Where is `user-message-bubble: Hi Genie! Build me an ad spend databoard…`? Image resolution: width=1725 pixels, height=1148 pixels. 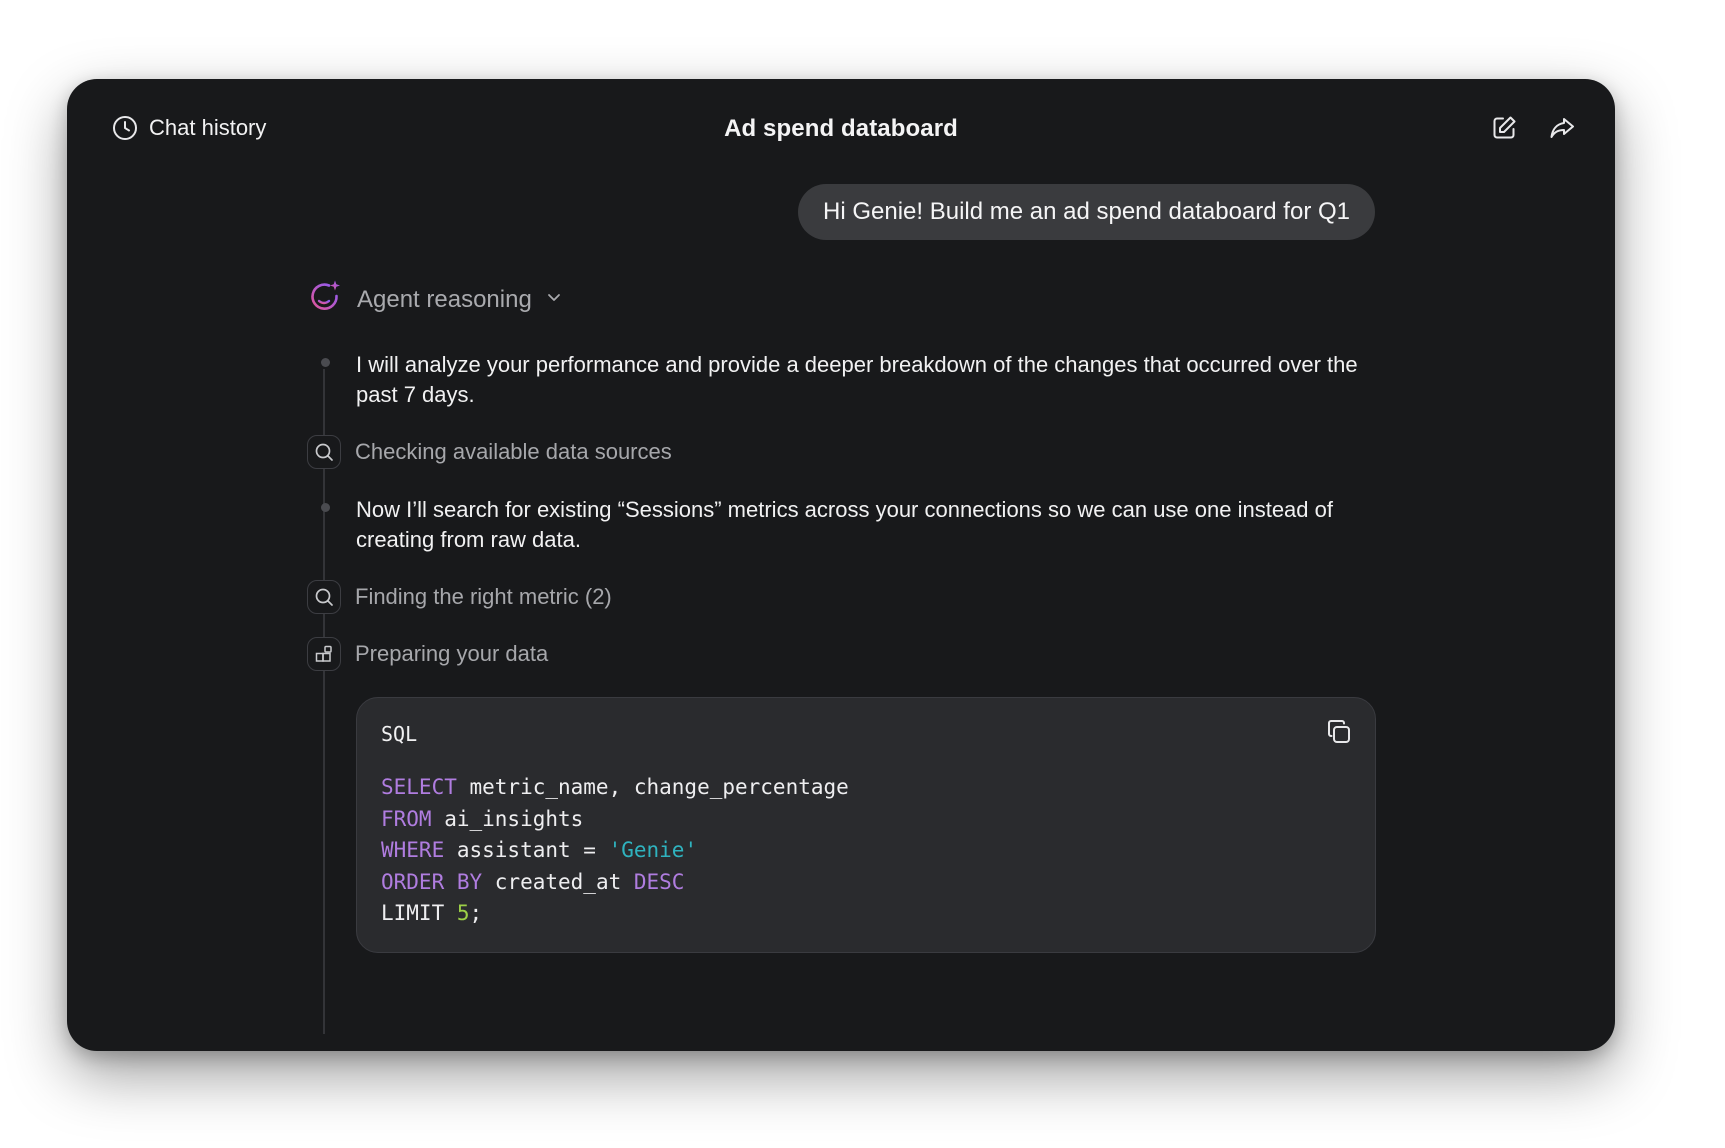
user-message-bubble: Hi Genie! Build me an ad spend databoard… is located at coordinates (1086, 212).